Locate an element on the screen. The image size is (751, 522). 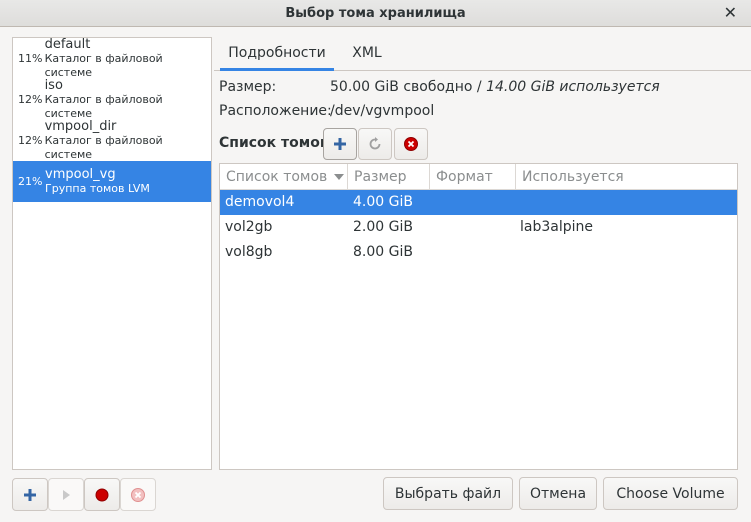
tab-xml: XML is located at coordinates (367, 54).